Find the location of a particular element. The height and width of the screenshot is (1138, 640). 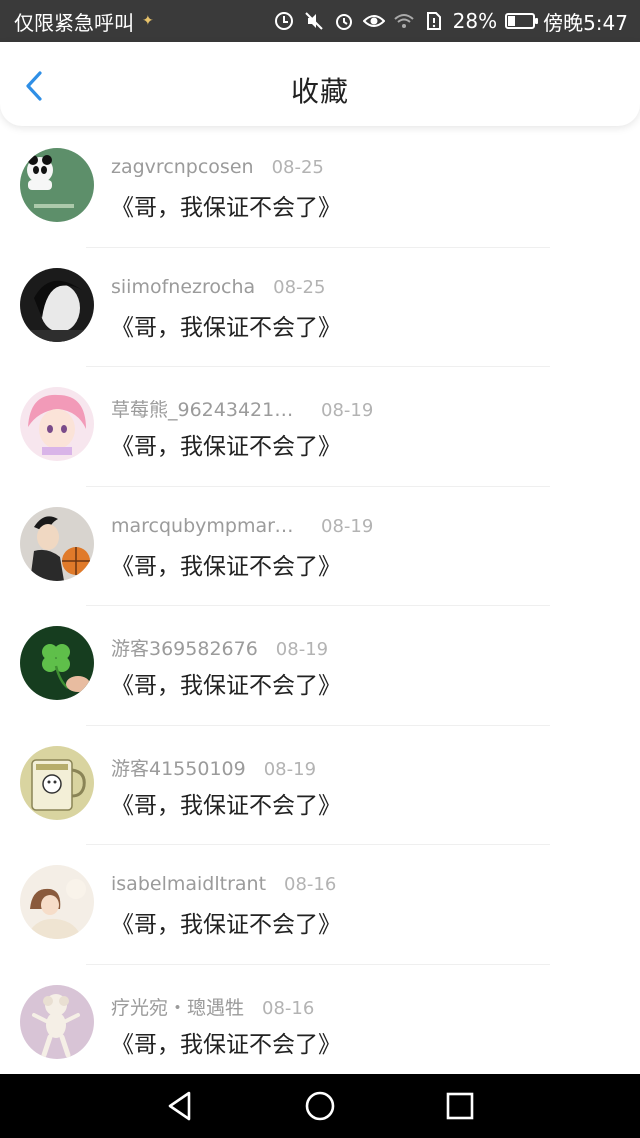

battery-level is located at coordinates (511, 21).